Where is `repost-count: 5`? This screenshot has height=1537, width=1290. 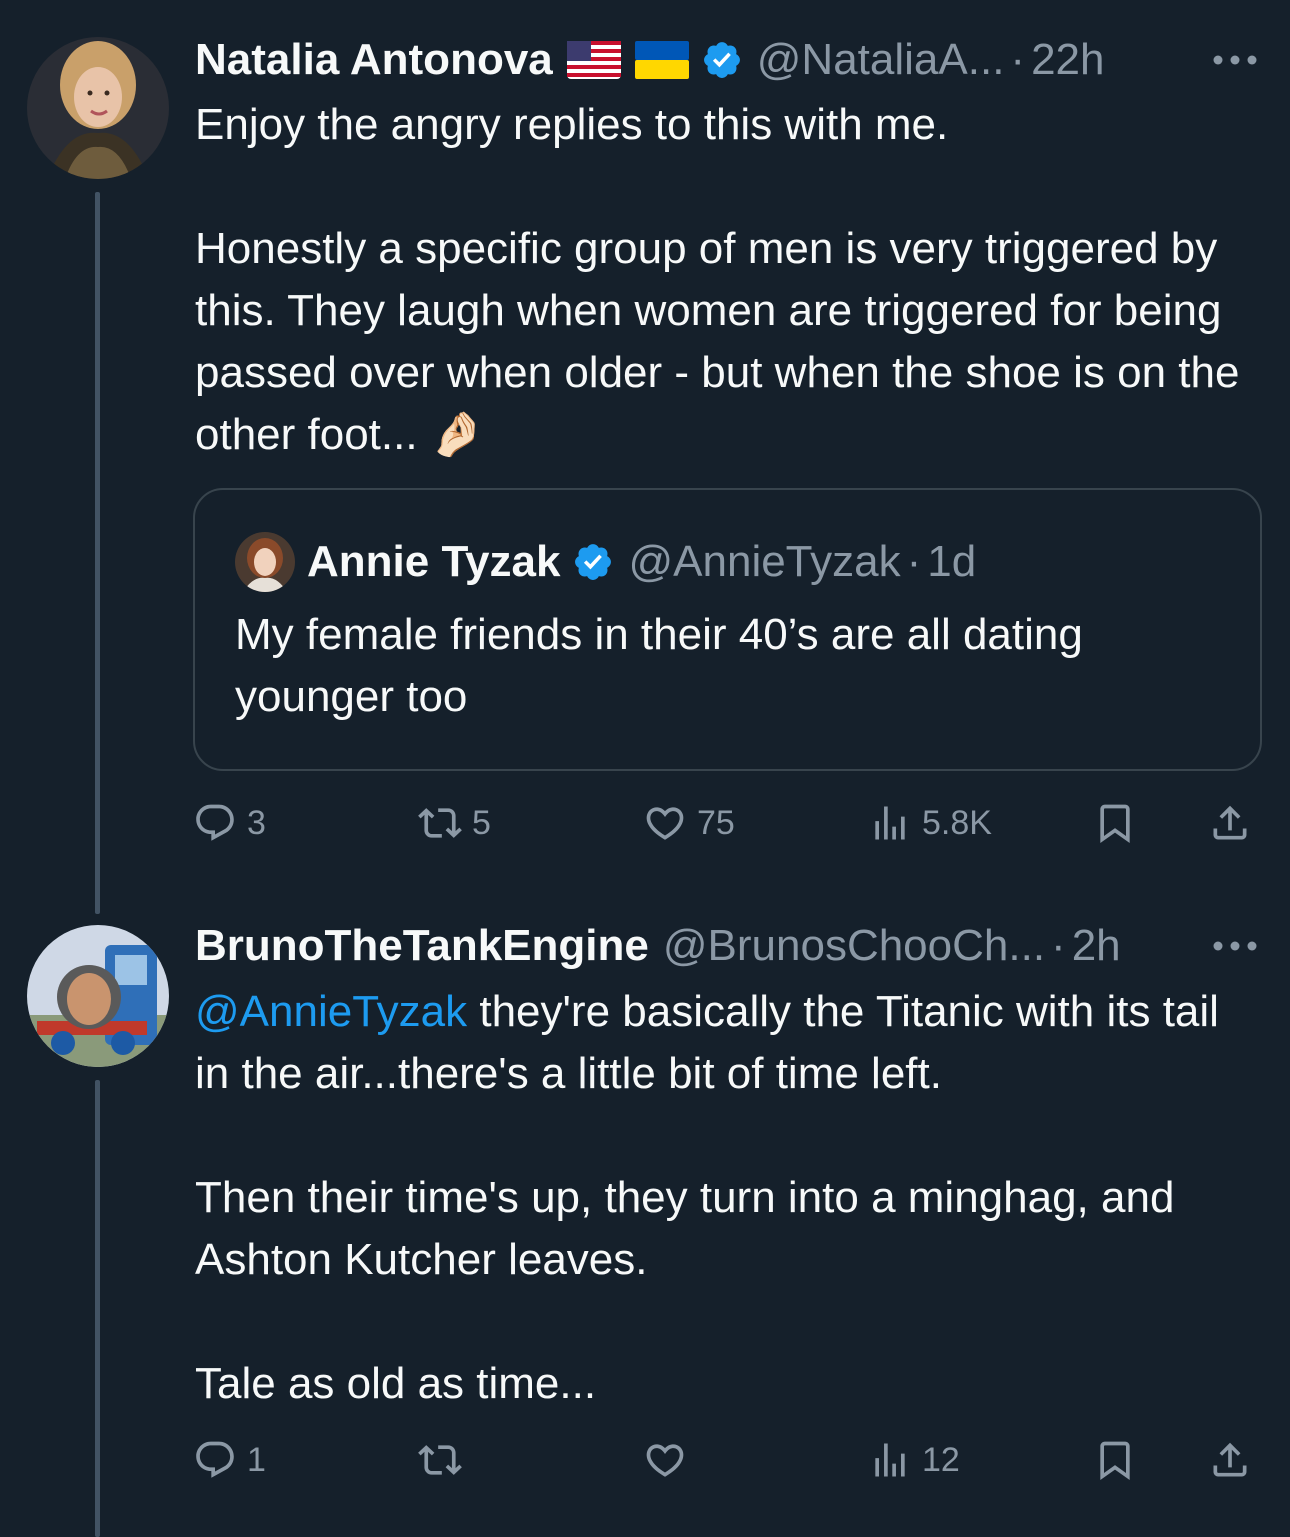 repost-count: 5 is located at coordinates (481, 822).